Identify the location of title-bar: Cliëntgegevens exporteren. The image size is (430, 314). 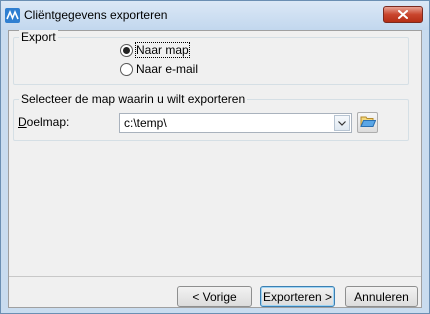
(215, 15).